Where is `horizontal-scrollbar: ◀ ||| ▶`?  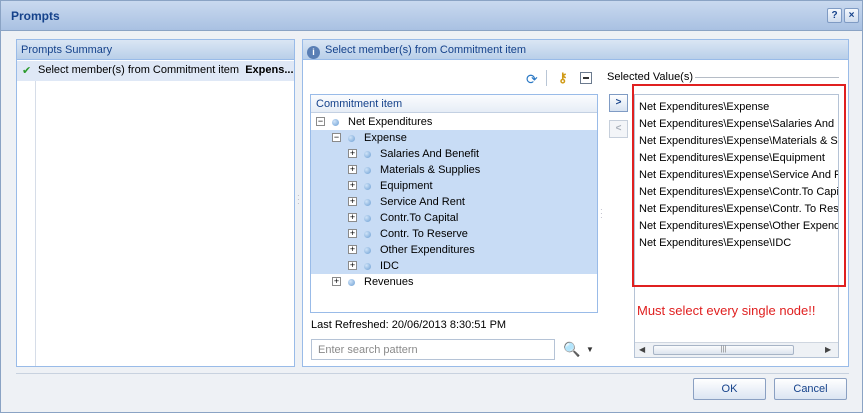 horizontal-scrollbar: ◀ ||| ▶ is located at coordinates (736, 349).